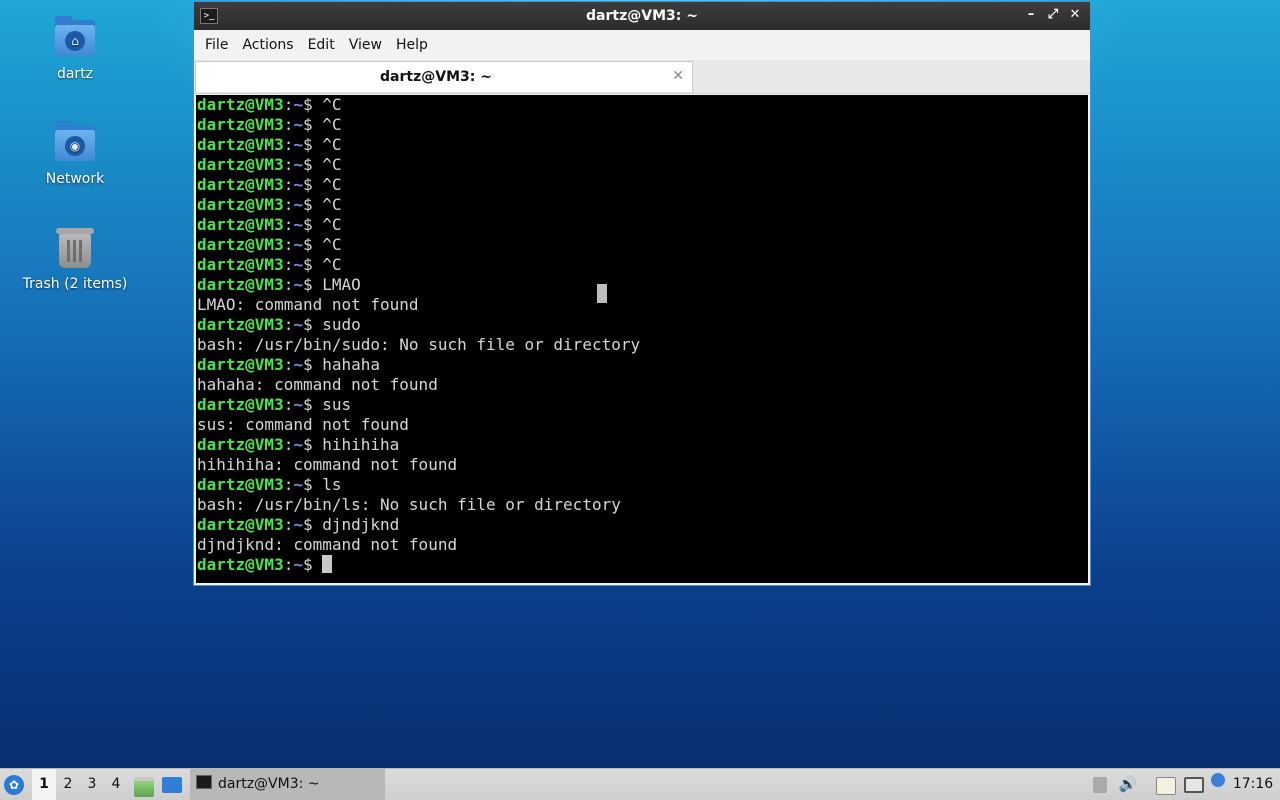  I want to click on clipboard-icon, so click(1166, 786).